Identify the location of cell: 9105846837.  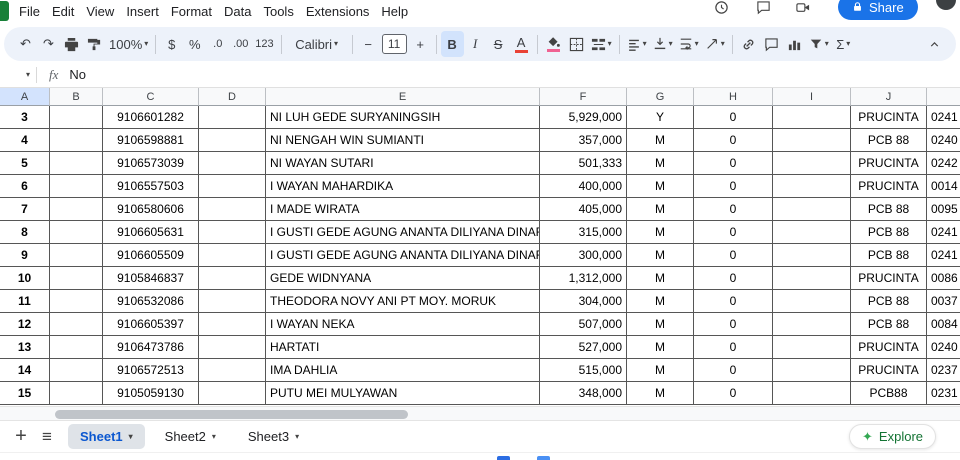
(151, 278).